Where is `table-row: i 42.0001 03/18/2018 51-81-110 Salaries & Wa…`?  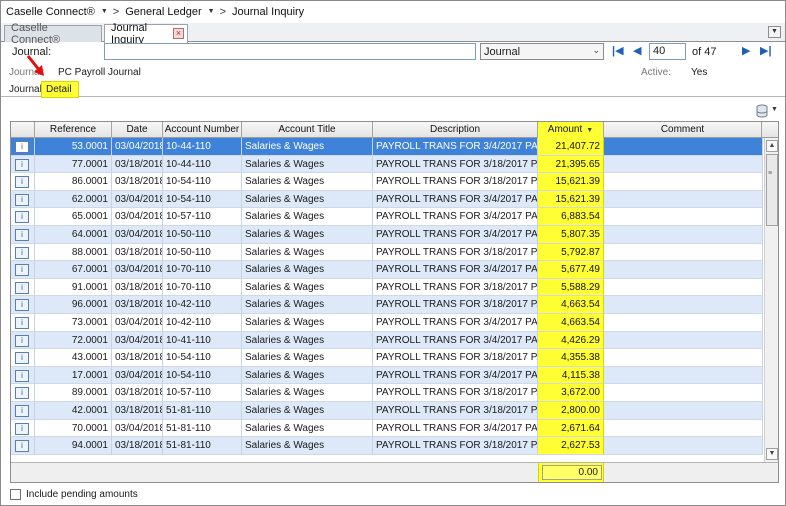
table-row: i 42.0001 03/18/2018 51-81-110 Salaries & Wa… is located at coordinates (387, 411).